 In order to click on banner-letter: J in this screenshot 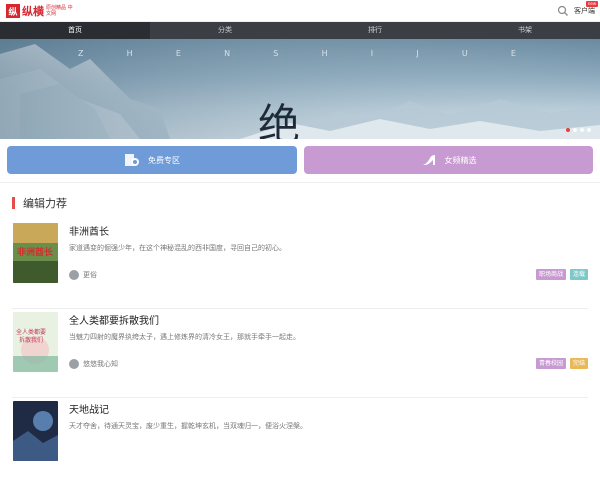, I will do `click(418, 53)`.